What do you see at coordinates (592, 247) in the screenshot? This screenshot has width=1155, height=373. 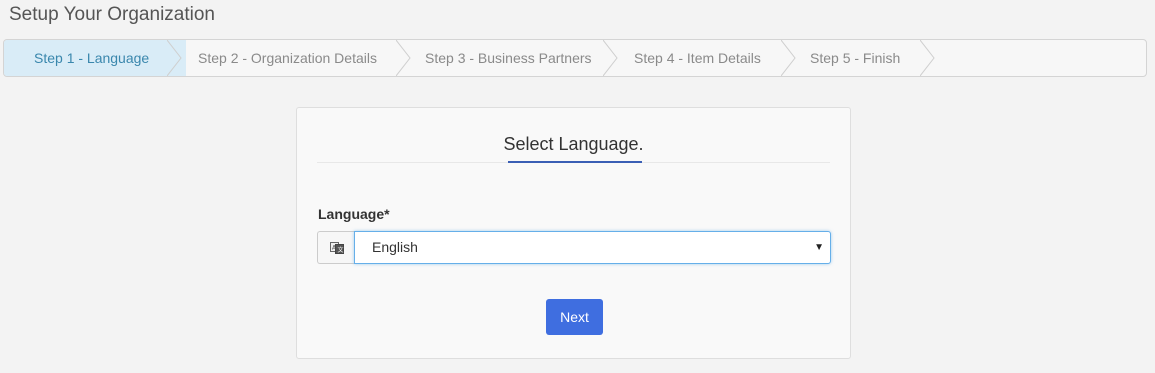 I see `language-select: English ▼` at bounding box center [592, 247].